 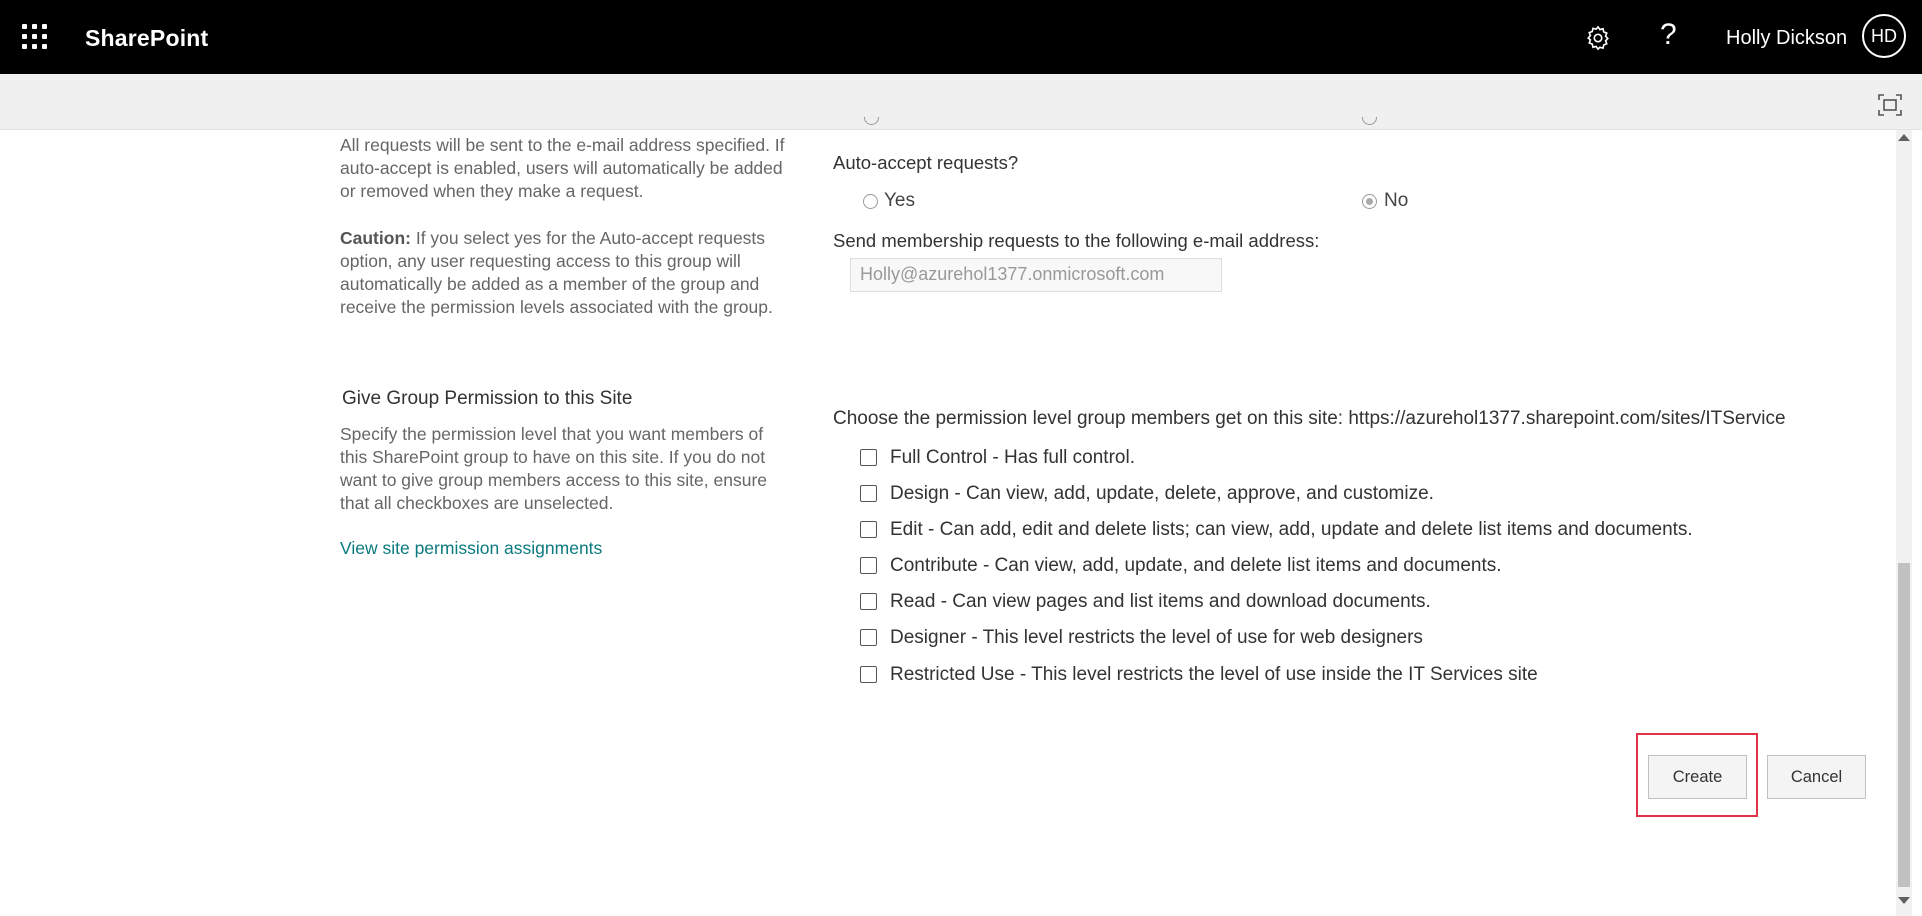 What do you see at coordinates (1904, 725) in the screenshot?
I see `scroll-thumb` at bounding box center [1904, 725].